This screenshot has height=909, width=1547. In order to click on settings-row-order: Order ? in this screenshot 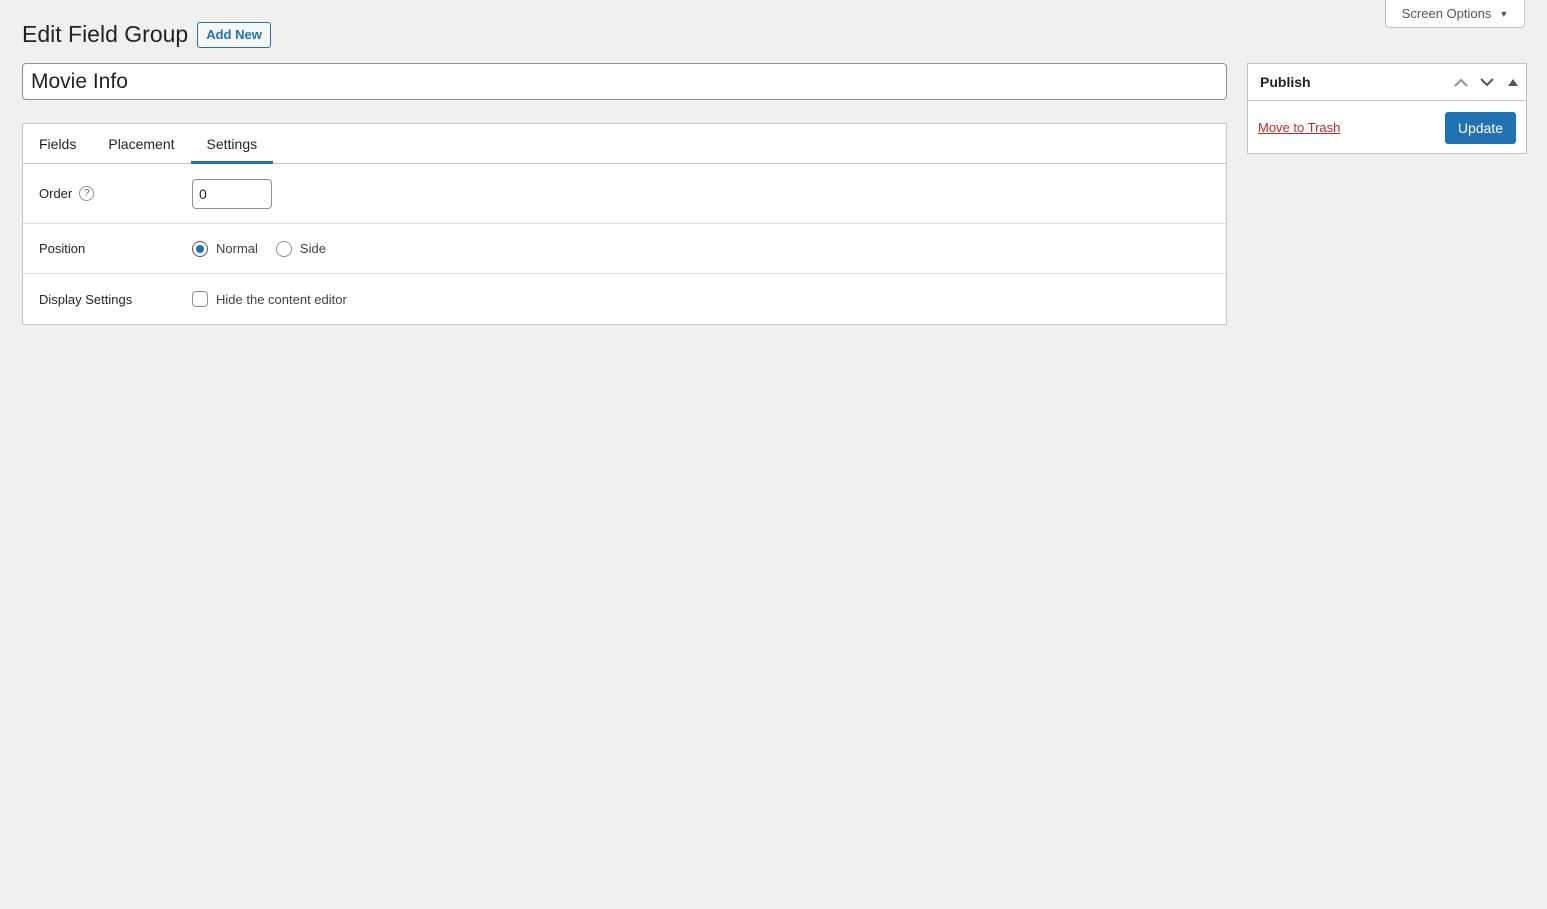, I will do `click(624, 194)`.